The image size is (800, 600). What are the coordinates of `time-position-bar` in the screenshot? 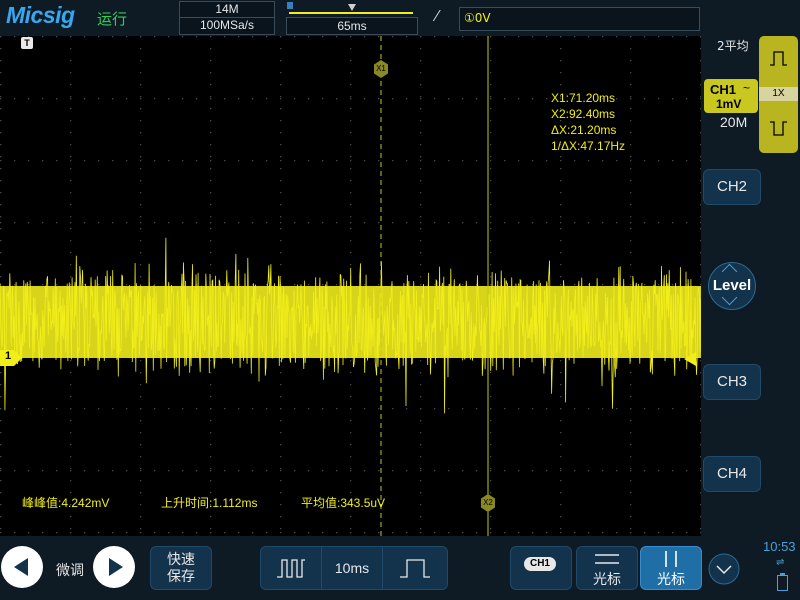 It's located at (351, 13).